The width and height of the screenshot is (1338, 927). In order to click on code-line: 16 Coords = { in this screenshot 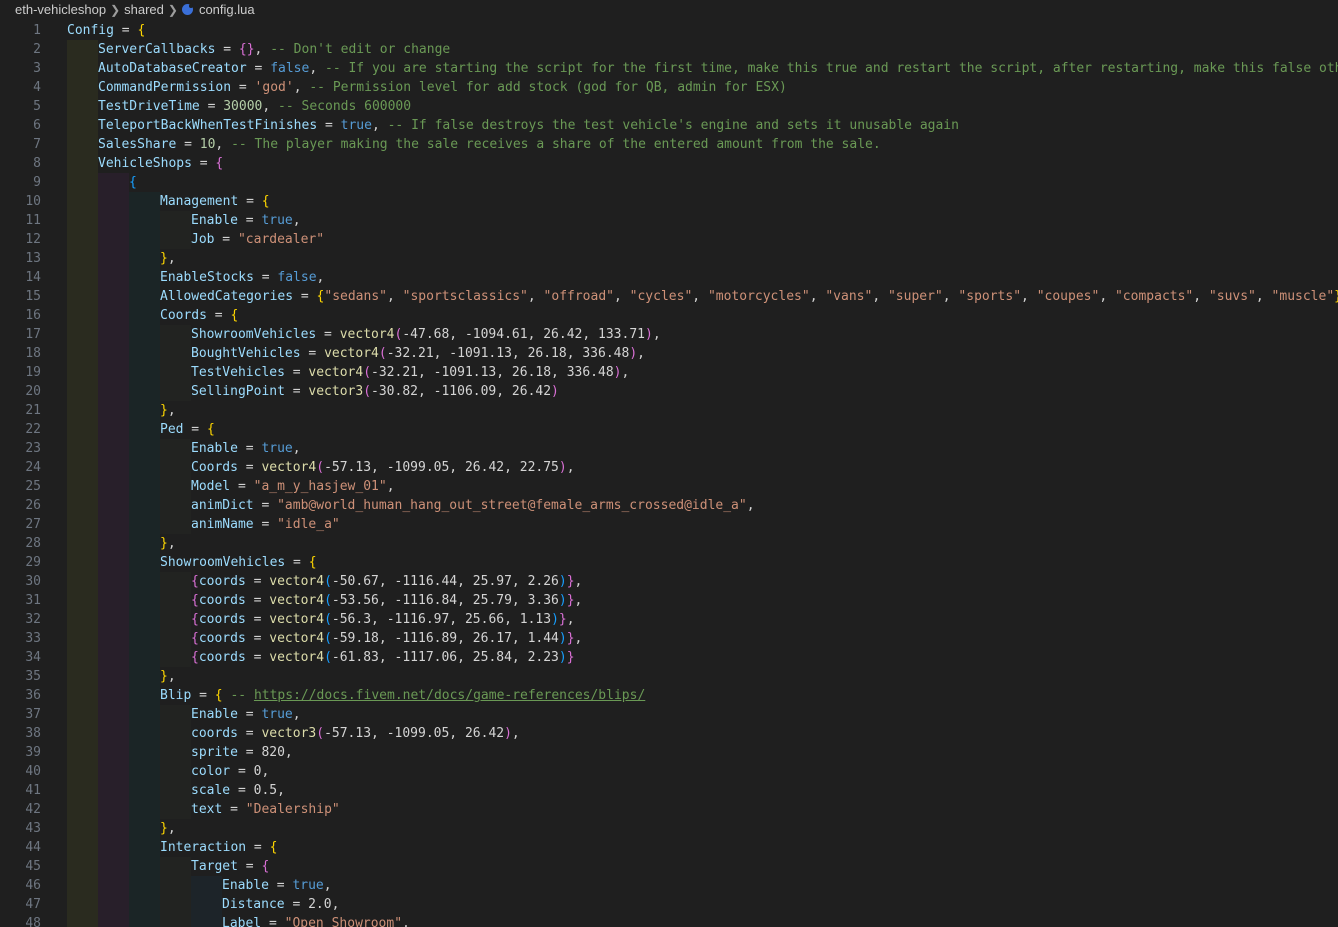, I will do `click(669, 315)`.